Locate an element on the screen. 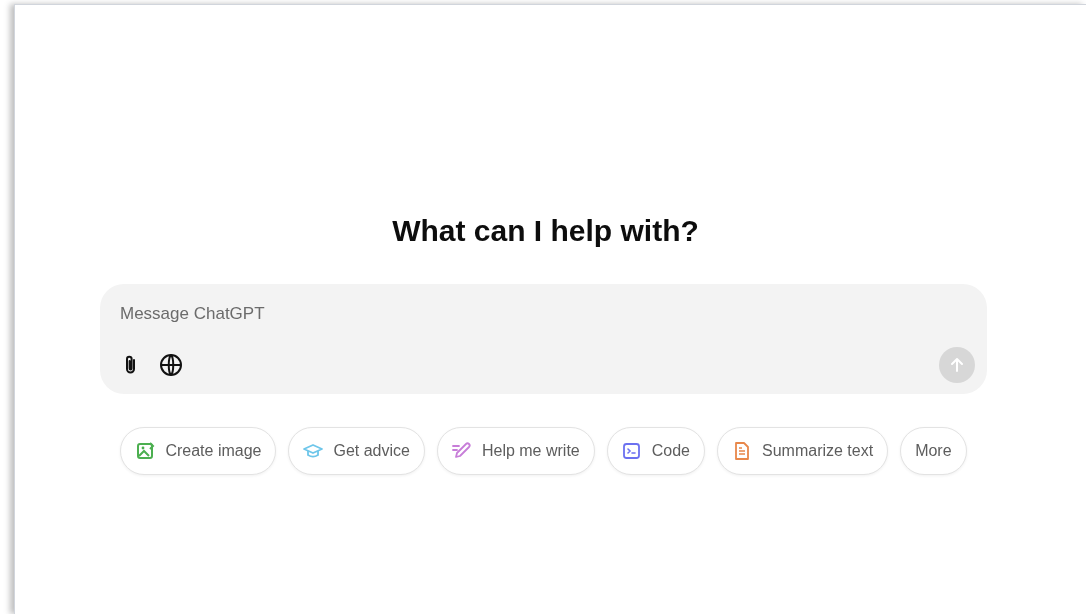  suggestion-chip: More is located at coordinates (933, 451).